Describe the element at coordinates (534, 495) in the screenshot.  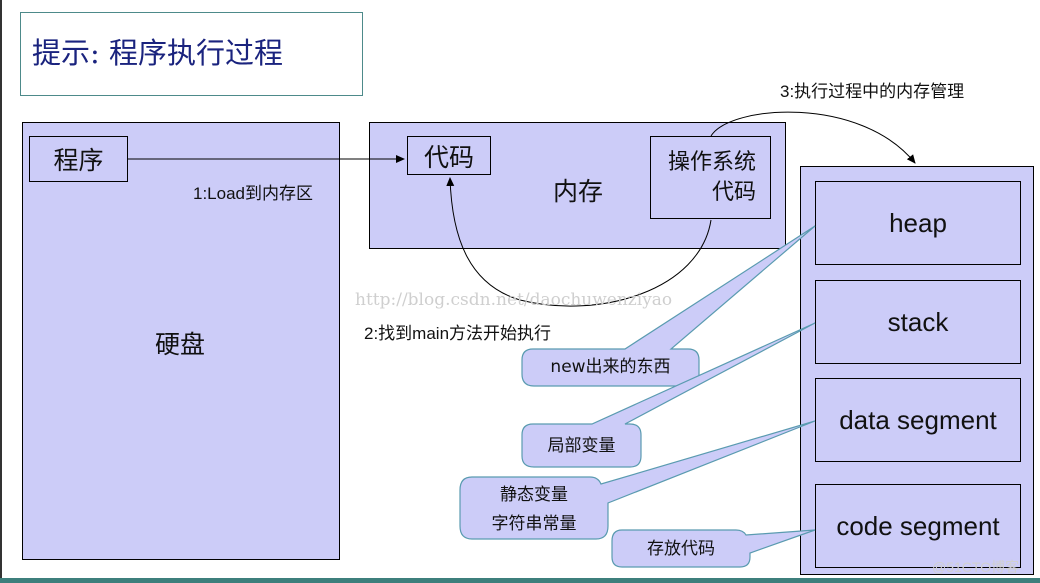
I see `data-segment-callout-line1: 静态变量` at that location.